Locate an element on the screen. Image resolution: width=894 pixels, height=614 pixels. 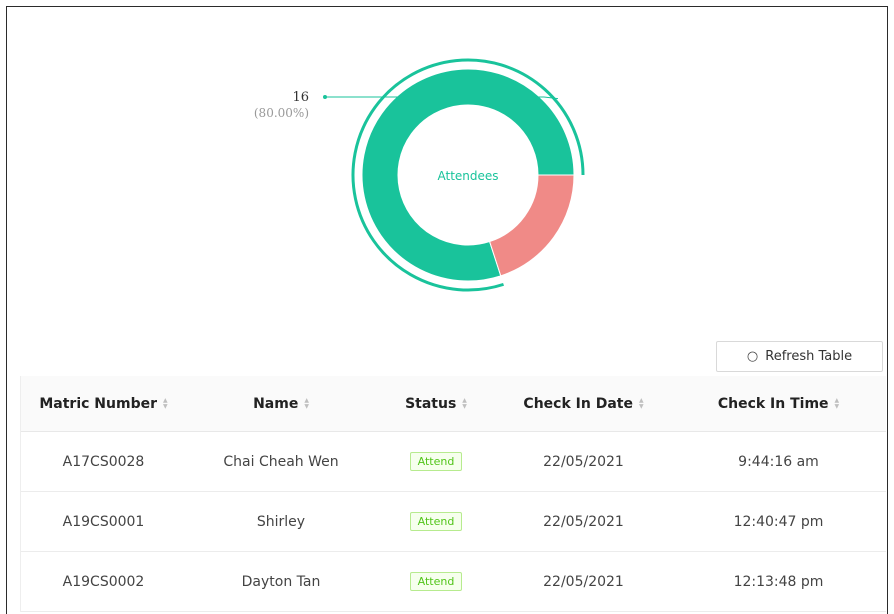
column-header-label: Check In Date is located at coordinates (578, 403).